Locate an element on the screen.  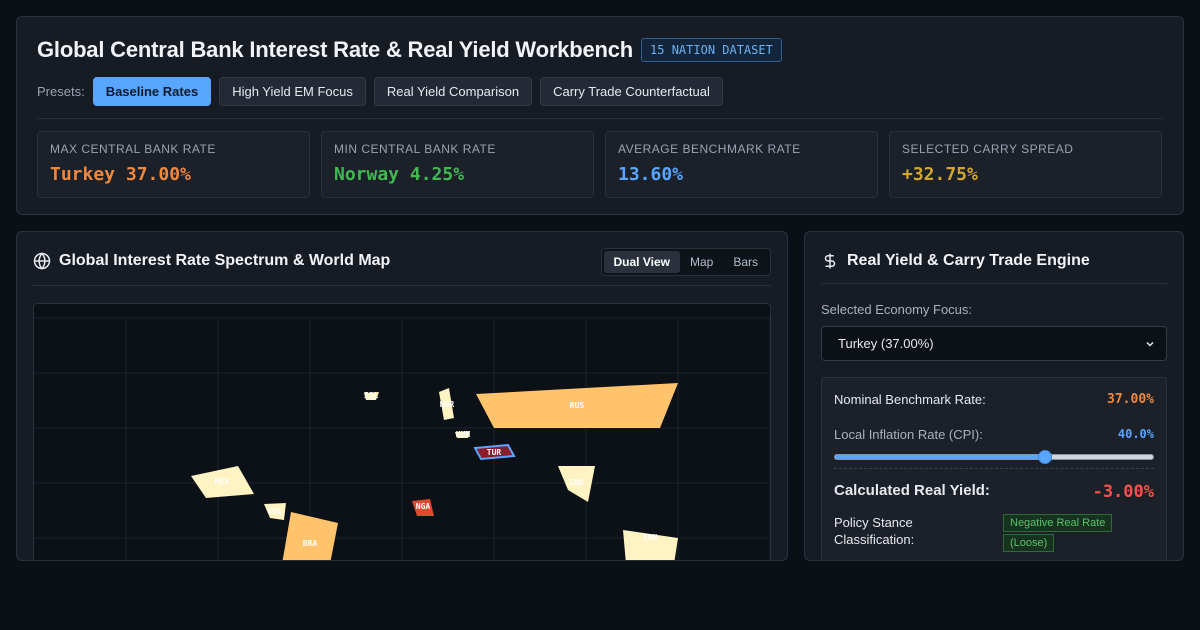
dollar-icon is located at coordinates (830, 261).